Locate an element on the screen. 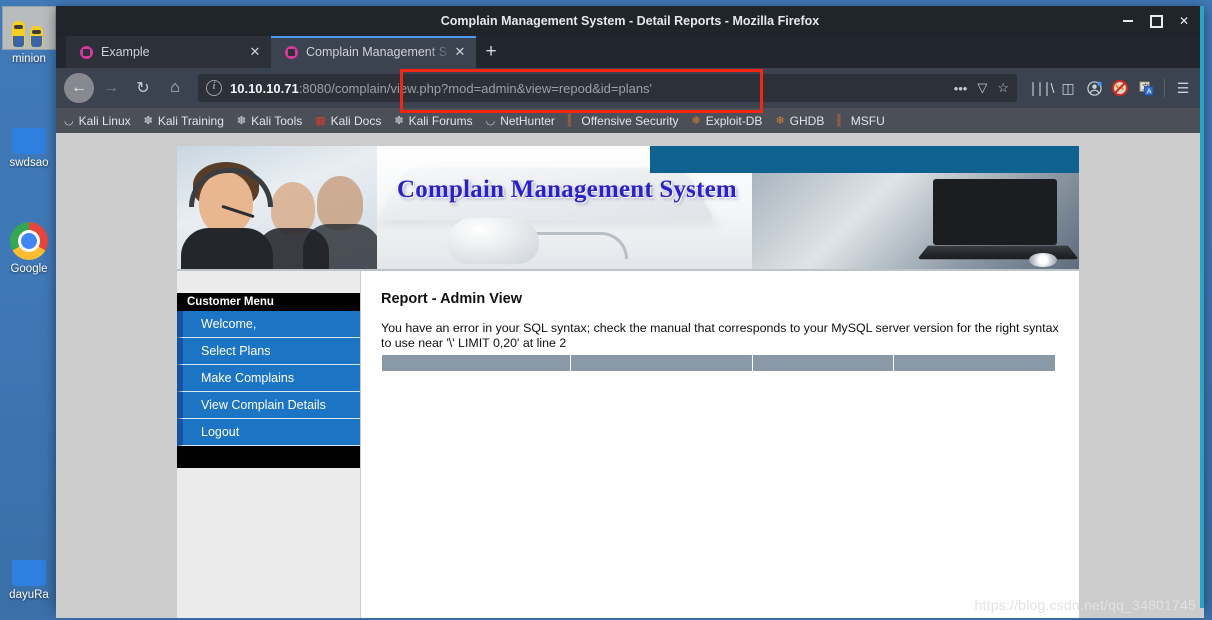 This screenshot has height=620, width=1212. bookmark-label: Kali Forums is located at coordinates (440, 120).